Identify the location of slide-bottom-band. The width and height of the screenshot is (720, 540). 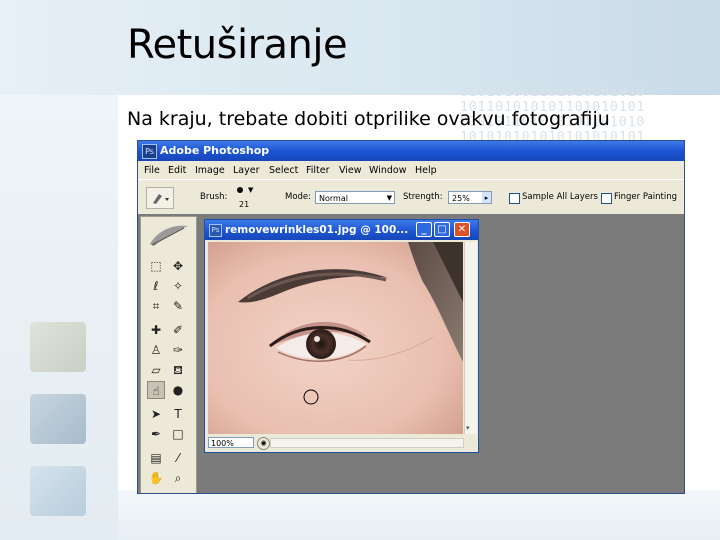
(419, 515).